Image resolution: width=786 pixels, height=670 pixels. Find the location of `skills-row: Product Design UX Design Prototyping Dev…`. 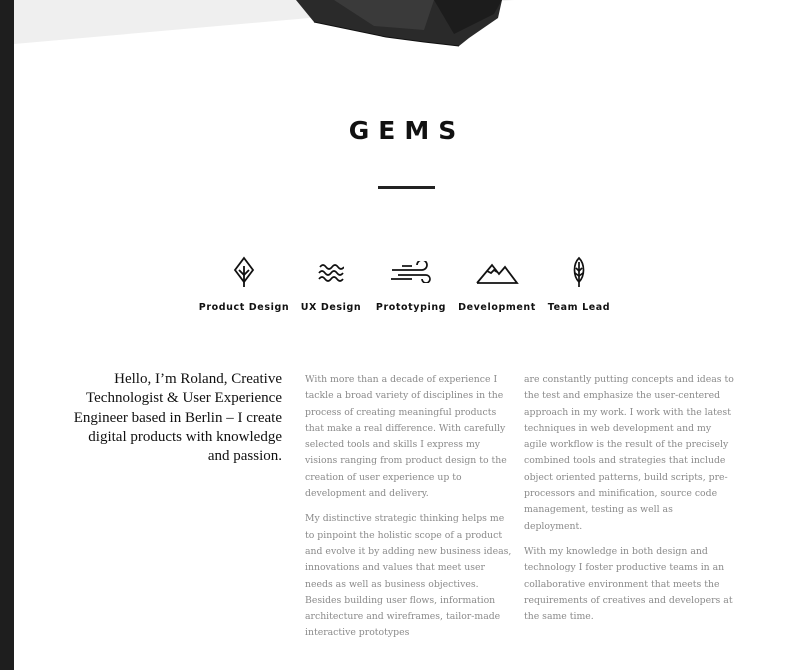

skills-row: Product Design UX Design Prototyping Dev… is located at coordinates (393, 287).